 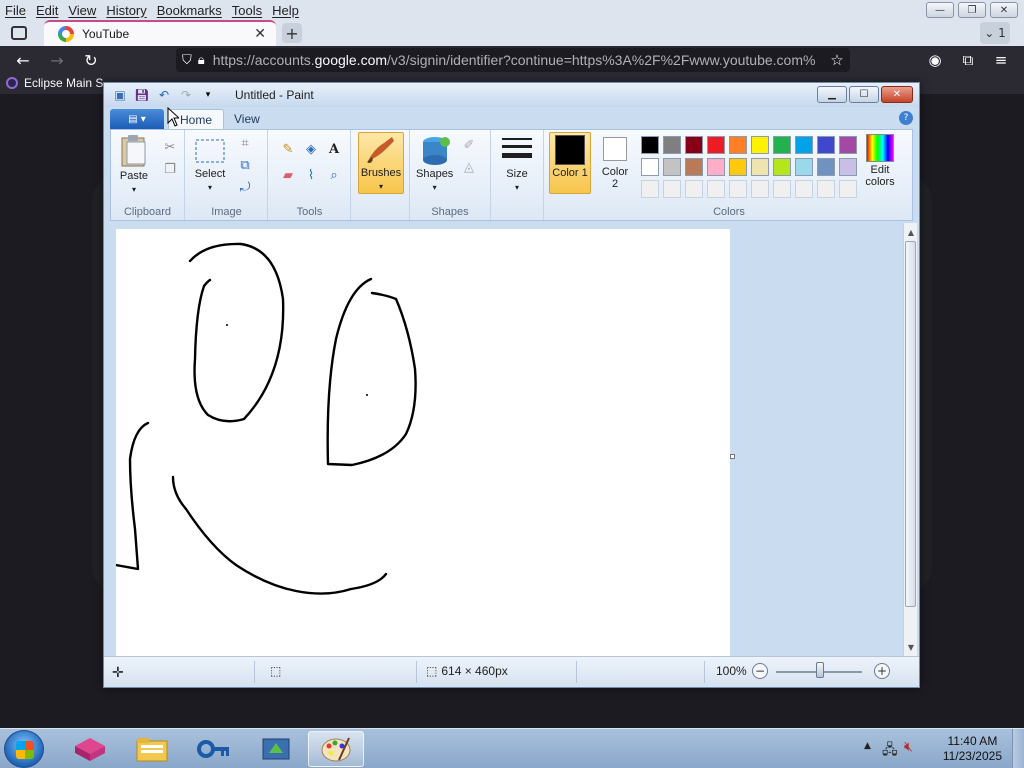 I want to click on customize-qat-icon: ▾, so click(x=208, y=95).